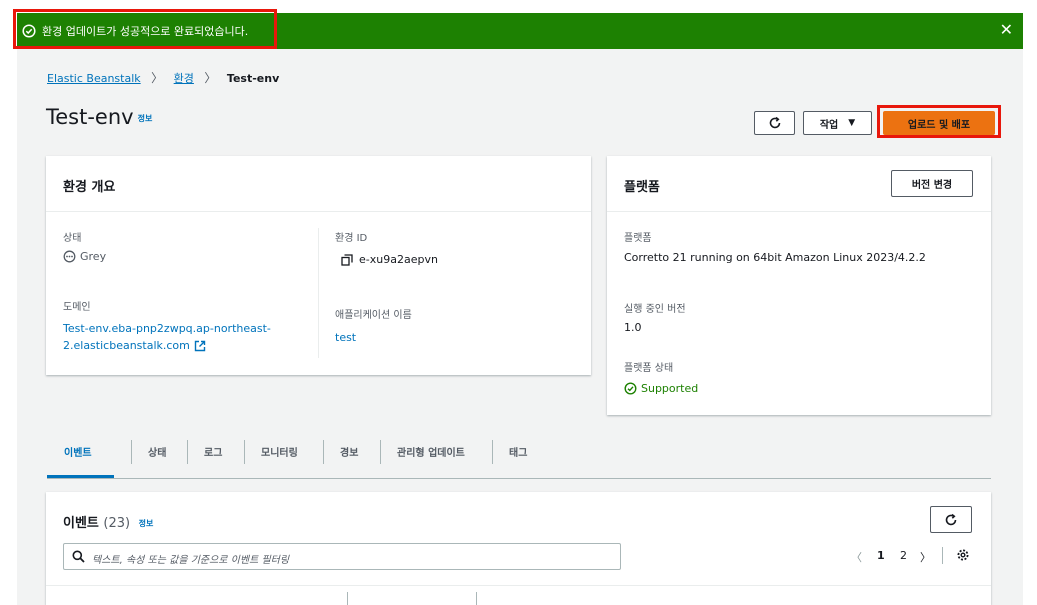  What do you see at coordinates (670, 388) in the screenshot?
I see `platform-state-text: Supported` at bounding box center [670, 388].